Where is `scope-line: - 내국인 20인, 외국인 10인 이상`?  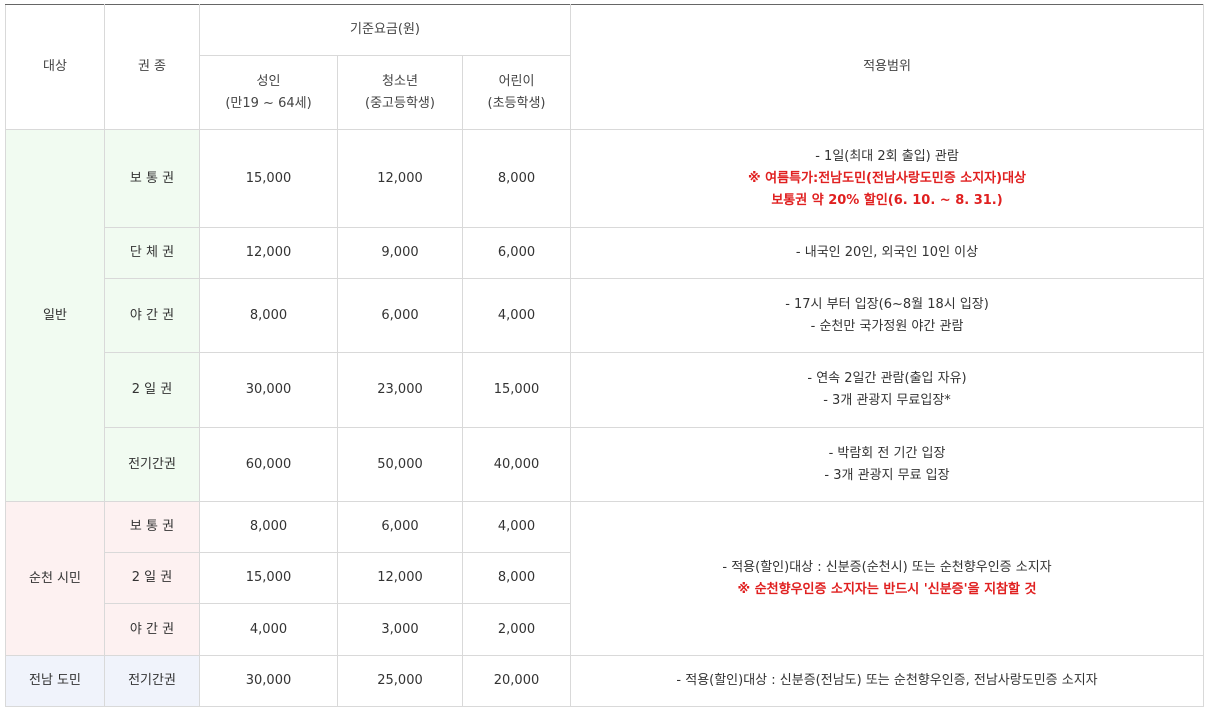 scope-line: - 내국인 20인, 외국인 10인 이상 is located at coordinates (887, 252).